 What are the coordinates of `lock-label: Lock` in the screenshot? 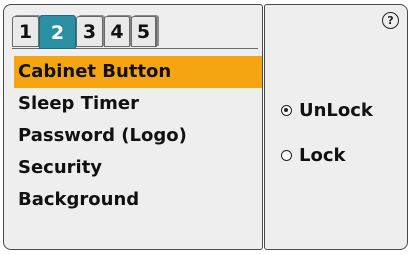 It's located at (322, 155).